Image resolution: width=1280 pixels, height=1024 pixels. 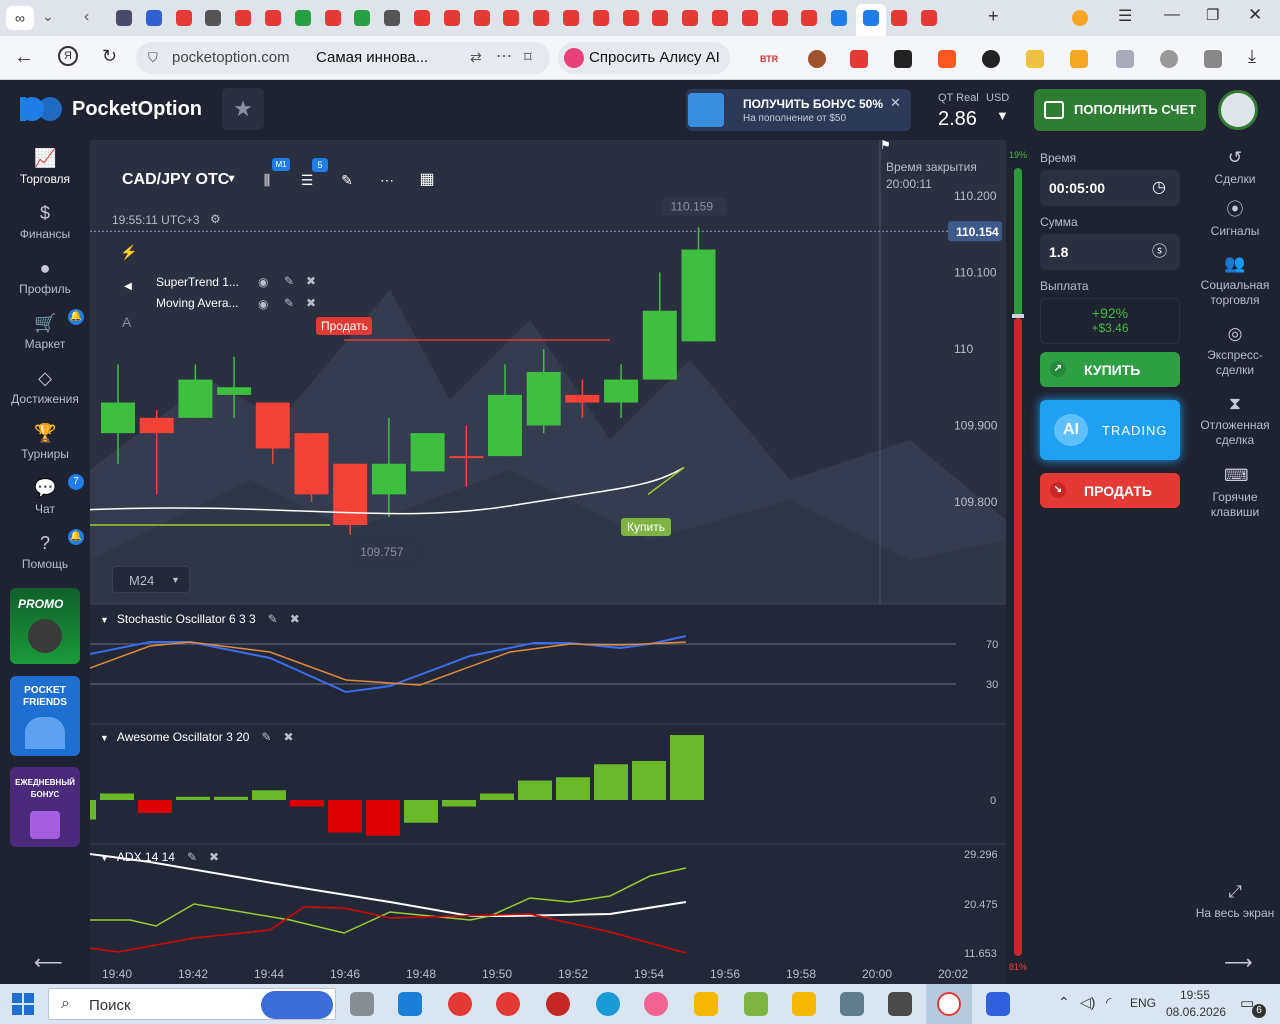 What do you see at coordinates (1235, 421) in the screenshot?
I see `rnav-item-hourglass: ⧗ Отложенная сделка` at bounding box center [1235, 421].